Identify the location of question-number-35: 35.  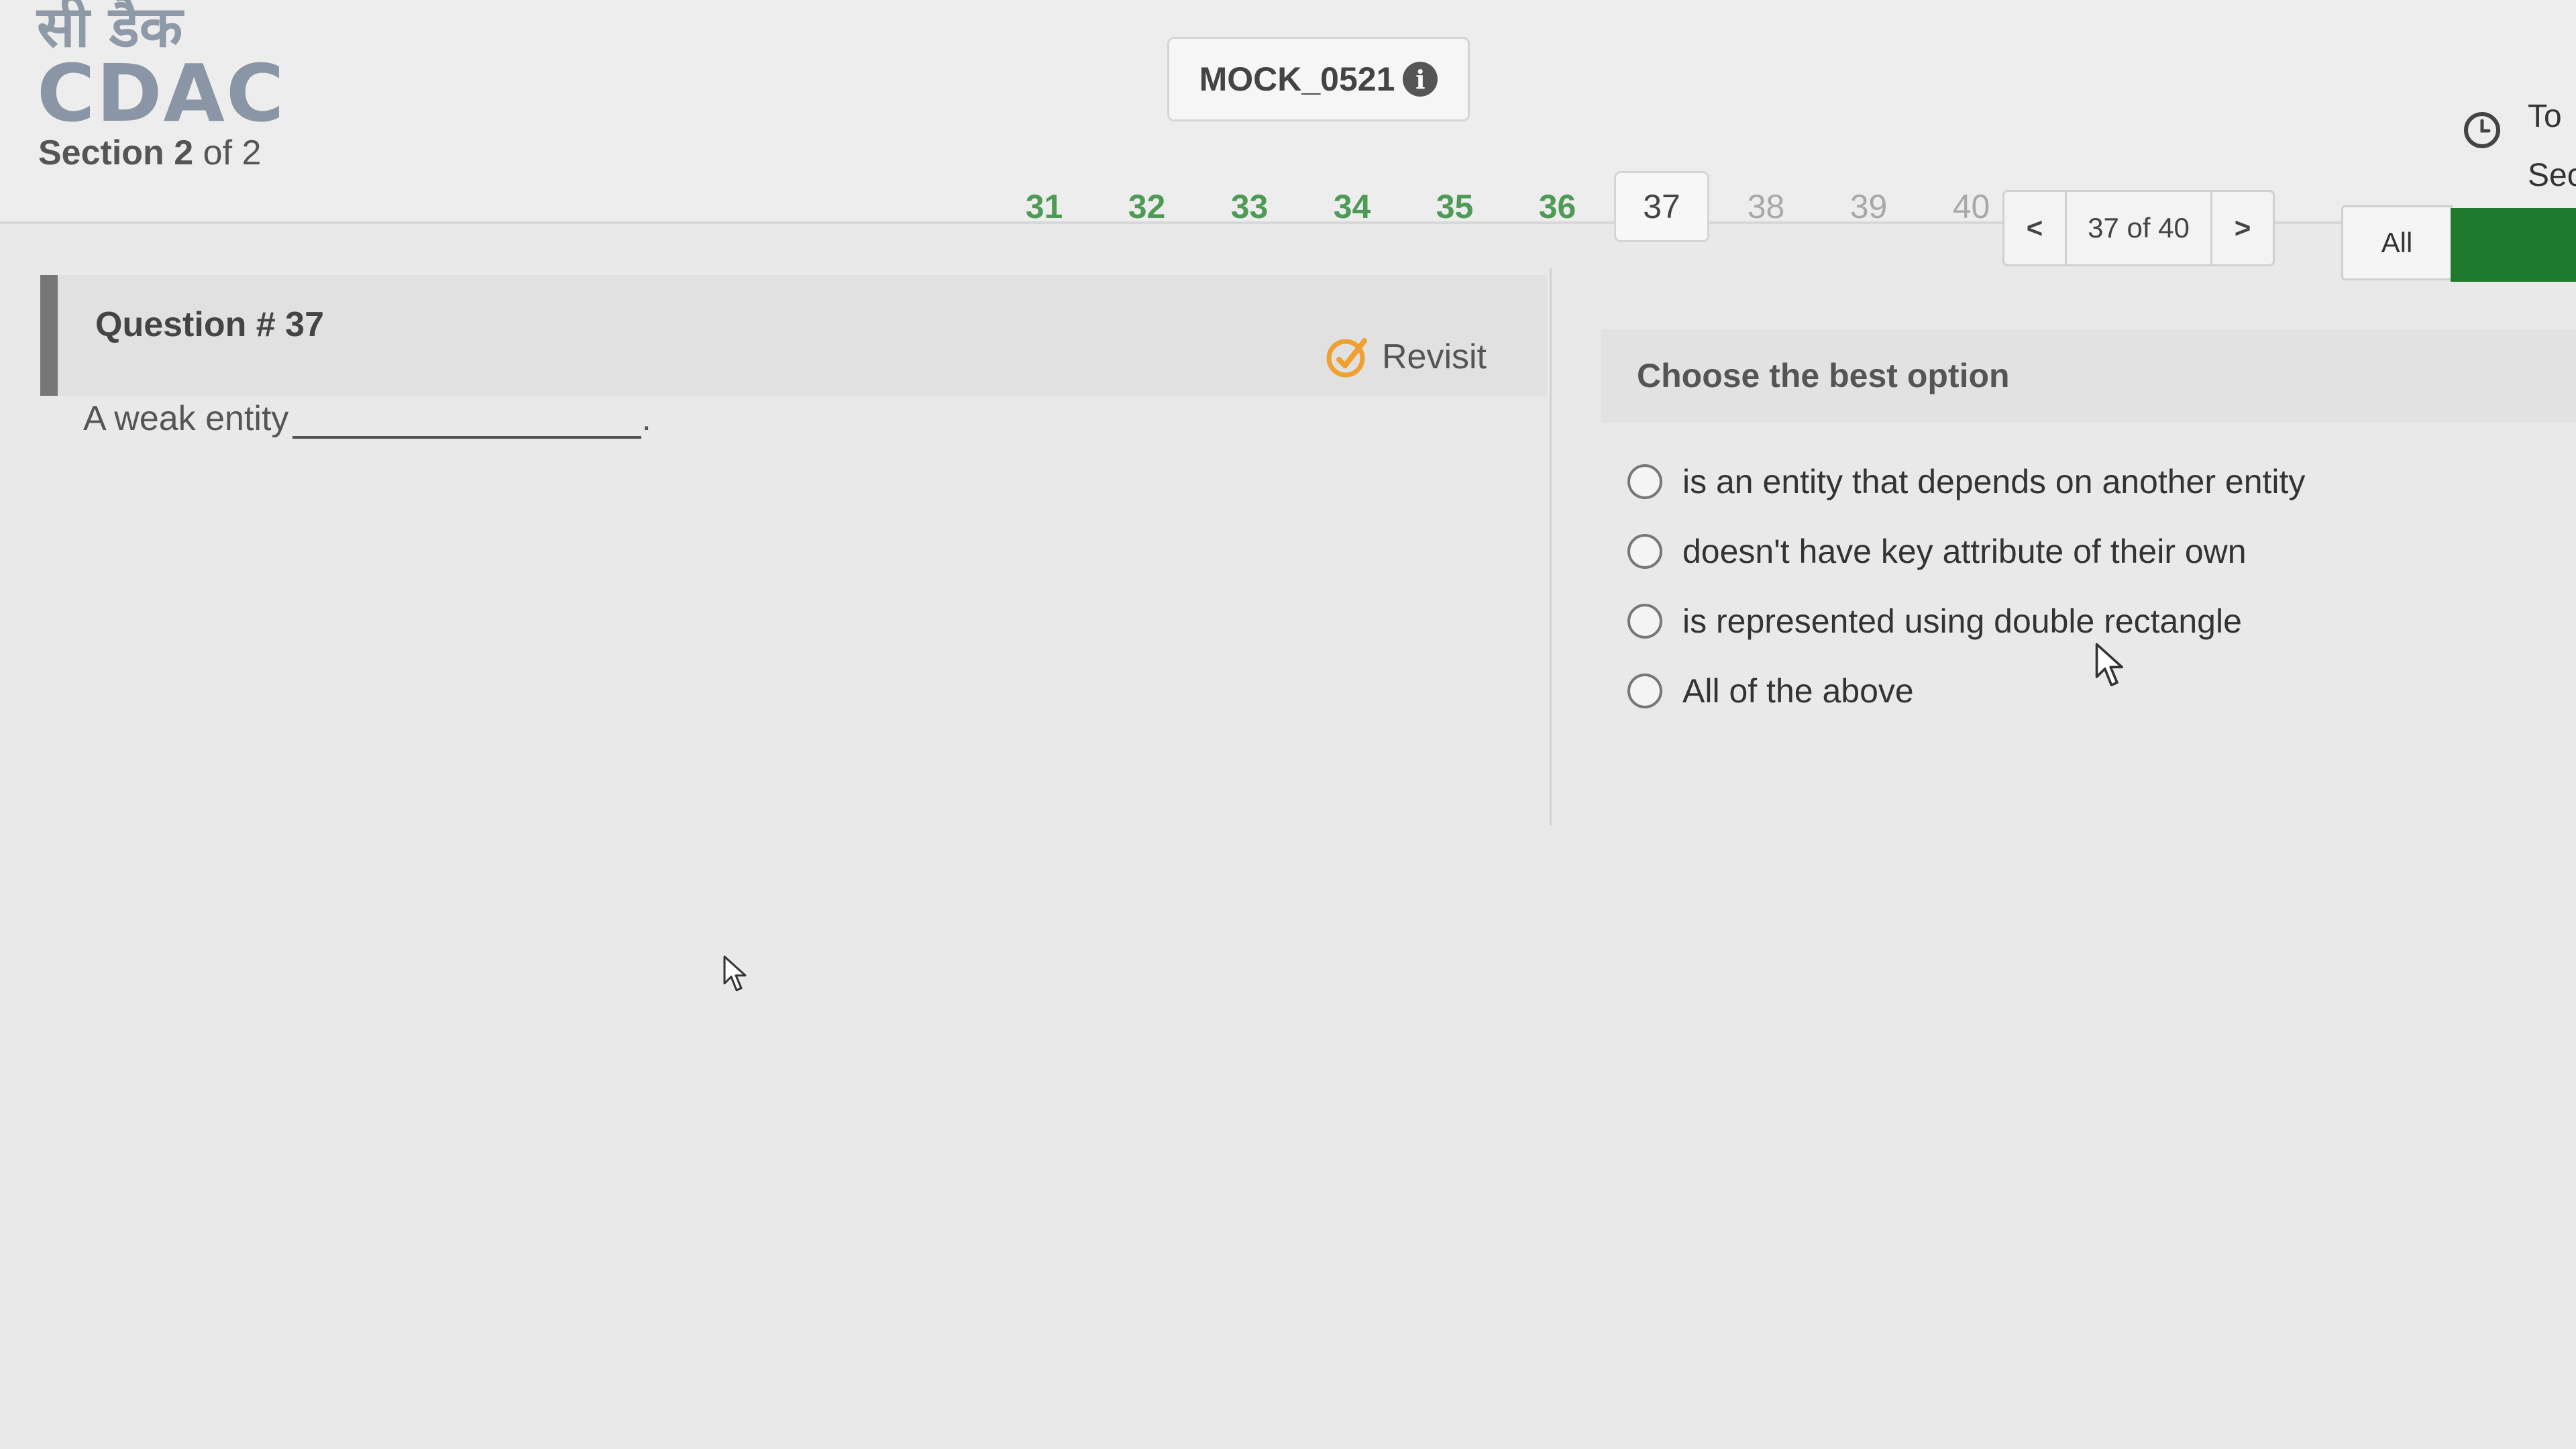
(1454, 206).